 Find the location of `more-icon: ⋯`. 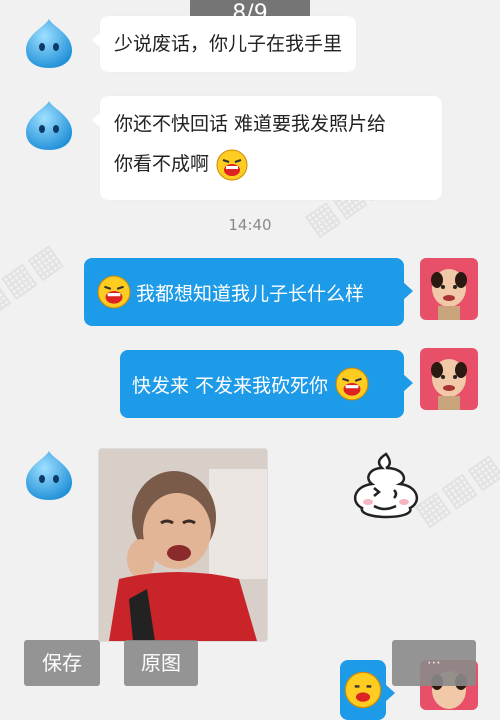

more-icon: ⋯ is located at coordinates (434, 663).